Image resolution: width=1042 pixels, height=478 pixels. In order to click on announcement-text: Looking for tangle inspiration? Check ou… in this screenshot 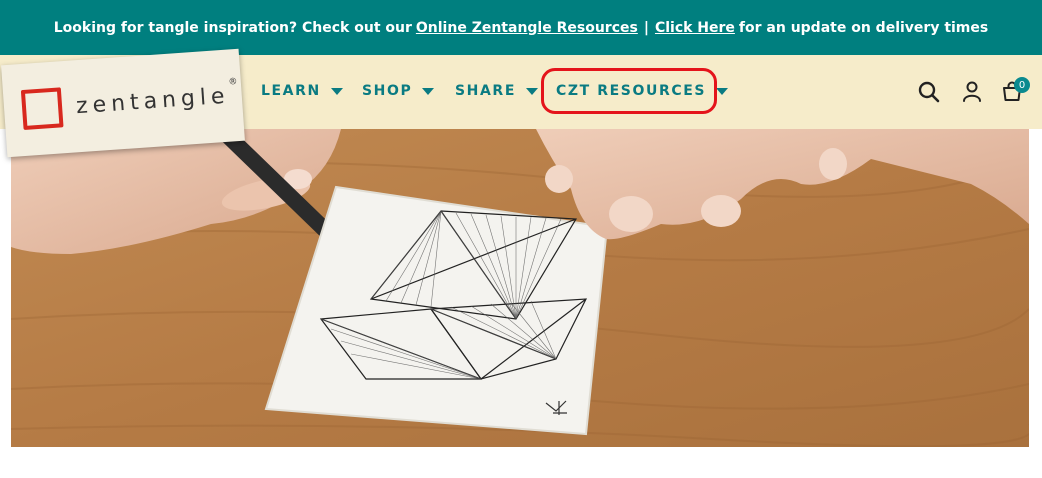, I will do `click(232, 27)`.